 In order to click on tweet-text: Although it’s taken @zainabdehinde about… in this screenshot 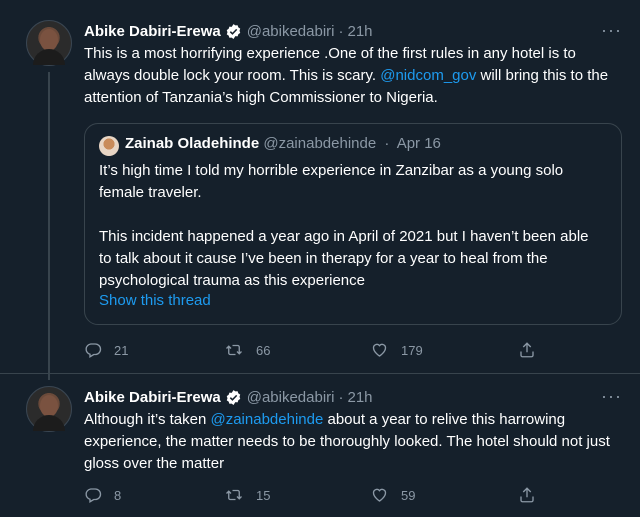, I will do `click(354, 442)`.